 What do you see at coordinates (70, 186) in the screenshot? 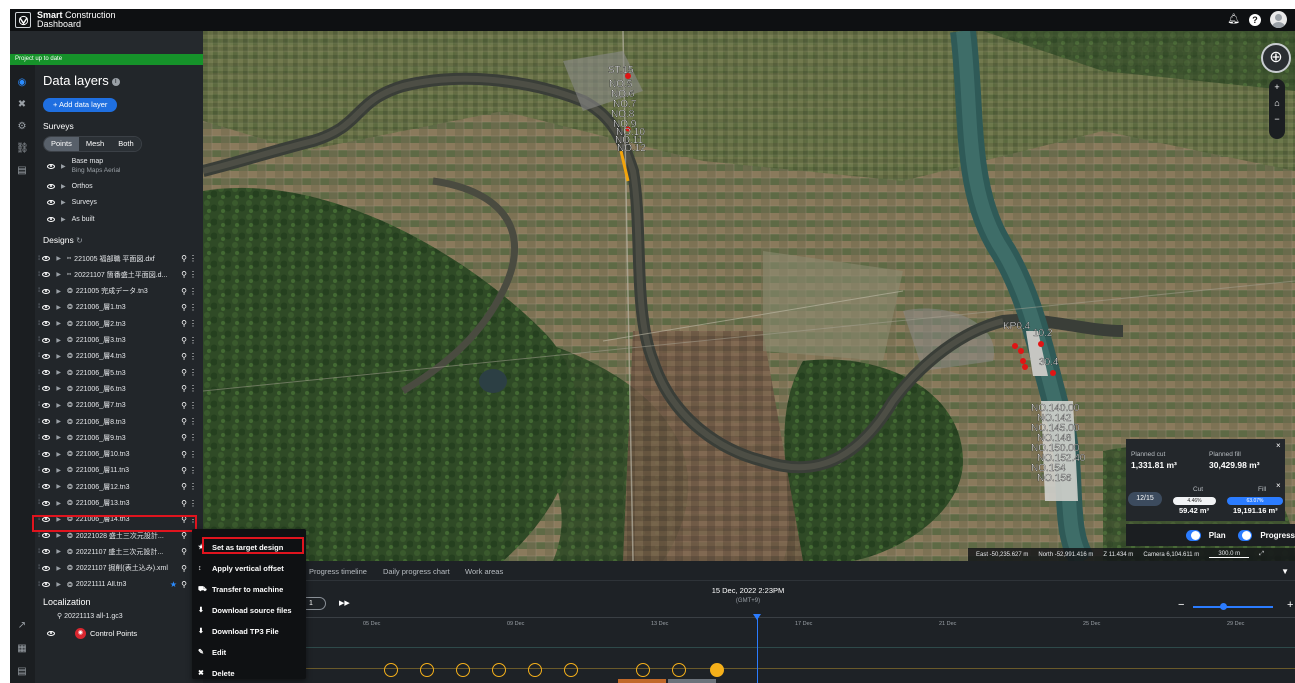
I see `layer-orthos: ▶ Orthos` at bounding box center [70, 186].